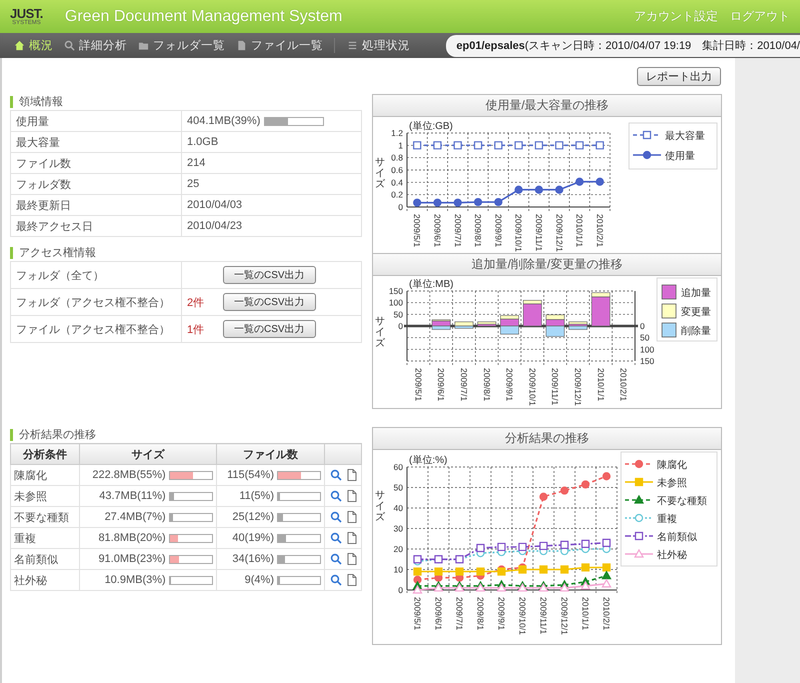  What do you see at coordinates (696, 331) in the screenshot?
I see `legend-label: 削除量` at bounding box center [696, 331].